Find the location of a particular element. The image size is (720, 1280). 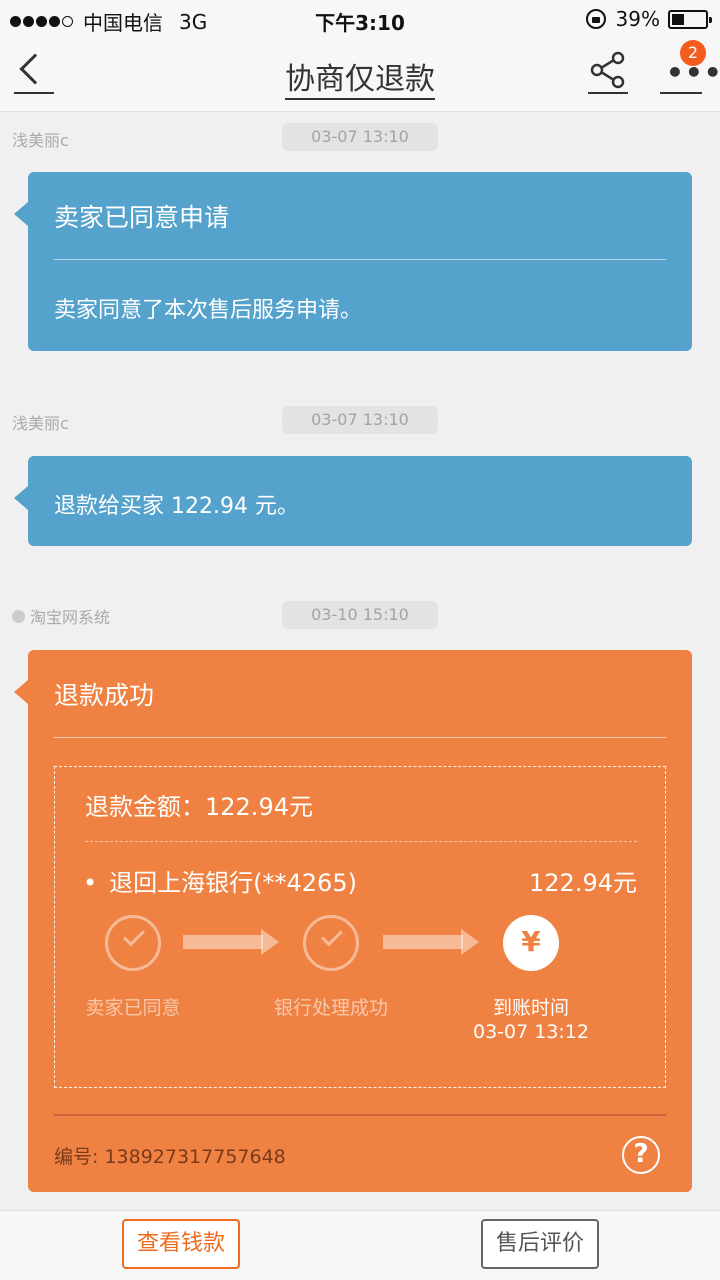

step-label-seller-agreed: 卖家已同意 is located at coordinates (133, 1008).